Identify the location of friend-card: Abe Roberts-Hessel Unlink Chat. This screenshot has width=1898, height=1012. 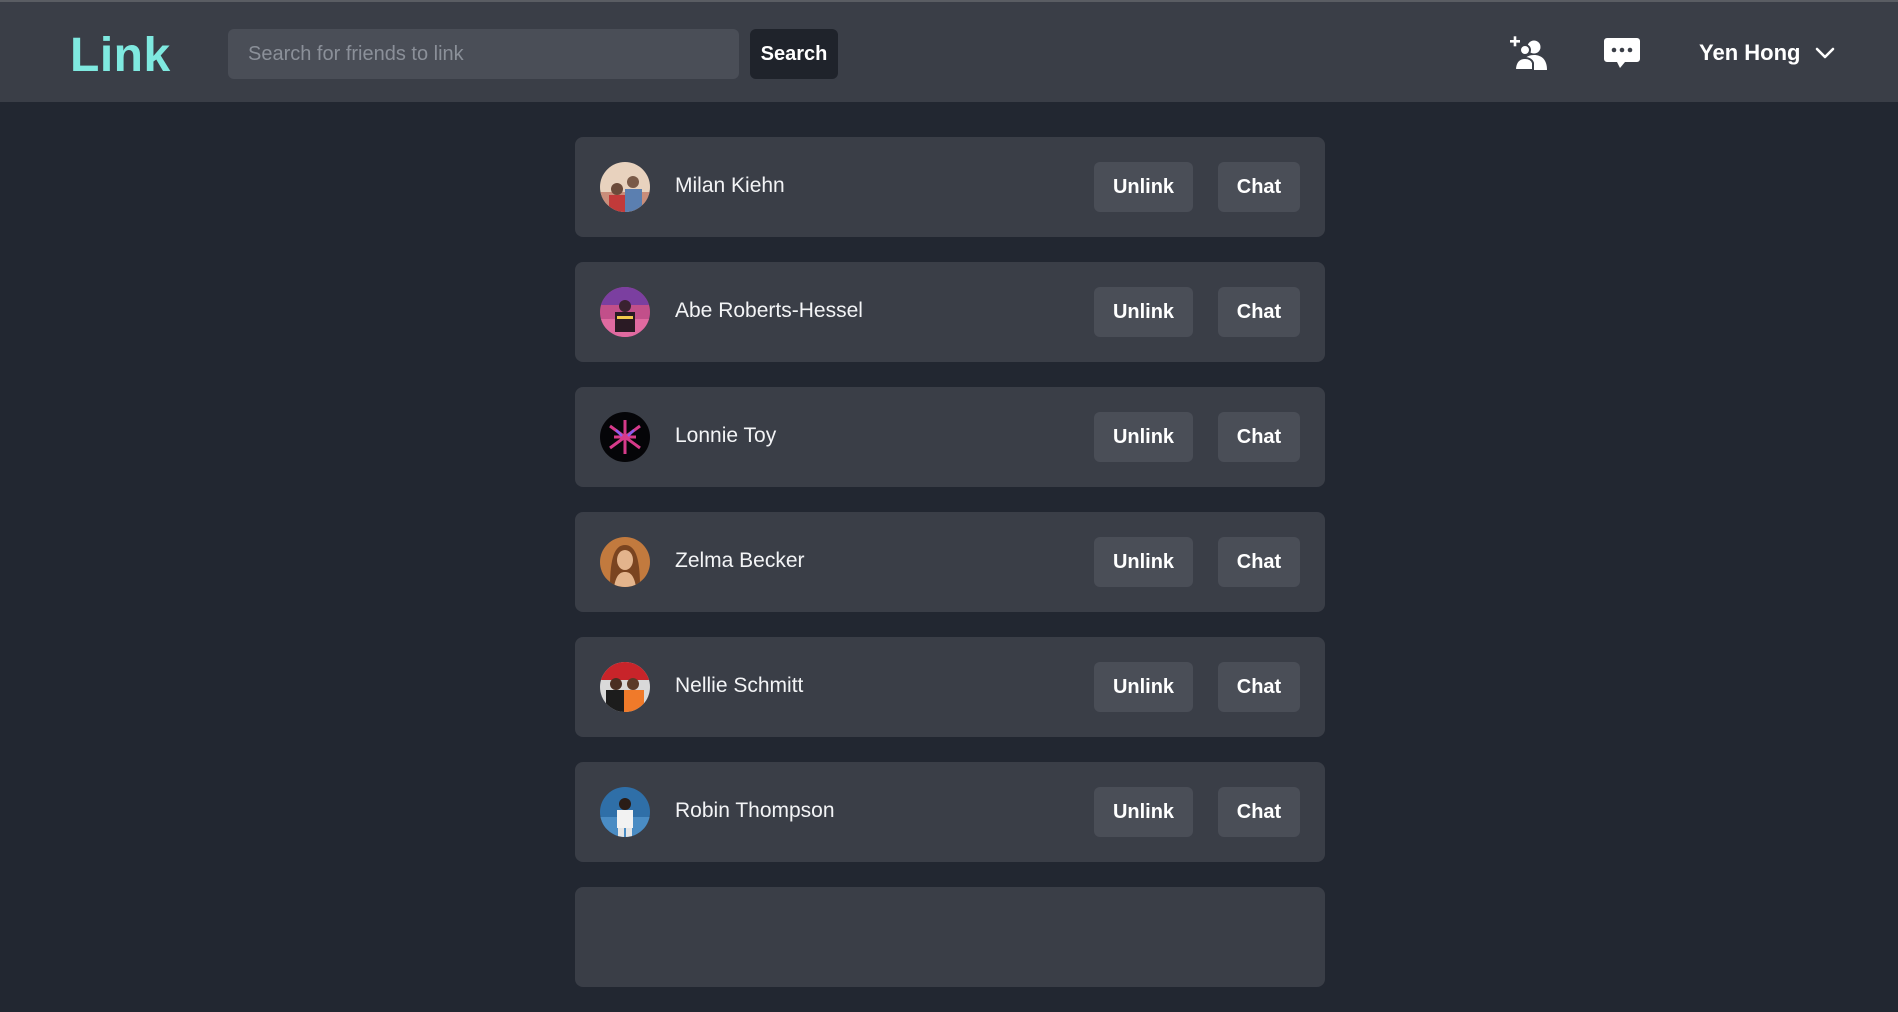
(950, 312).